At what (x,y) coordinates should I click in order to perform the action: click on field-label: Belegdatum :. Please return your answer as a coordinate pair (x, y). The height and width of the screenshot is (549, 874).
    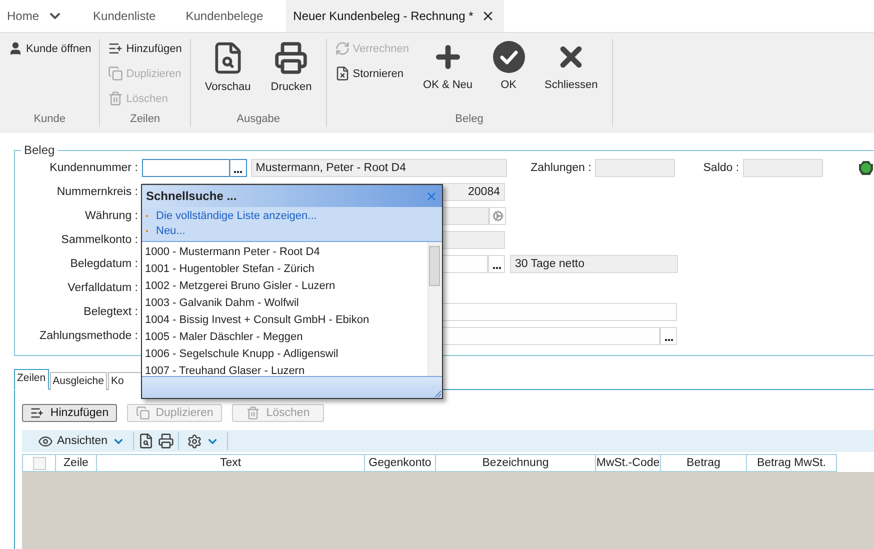
    Looking at the image, I should click on (104, 264).